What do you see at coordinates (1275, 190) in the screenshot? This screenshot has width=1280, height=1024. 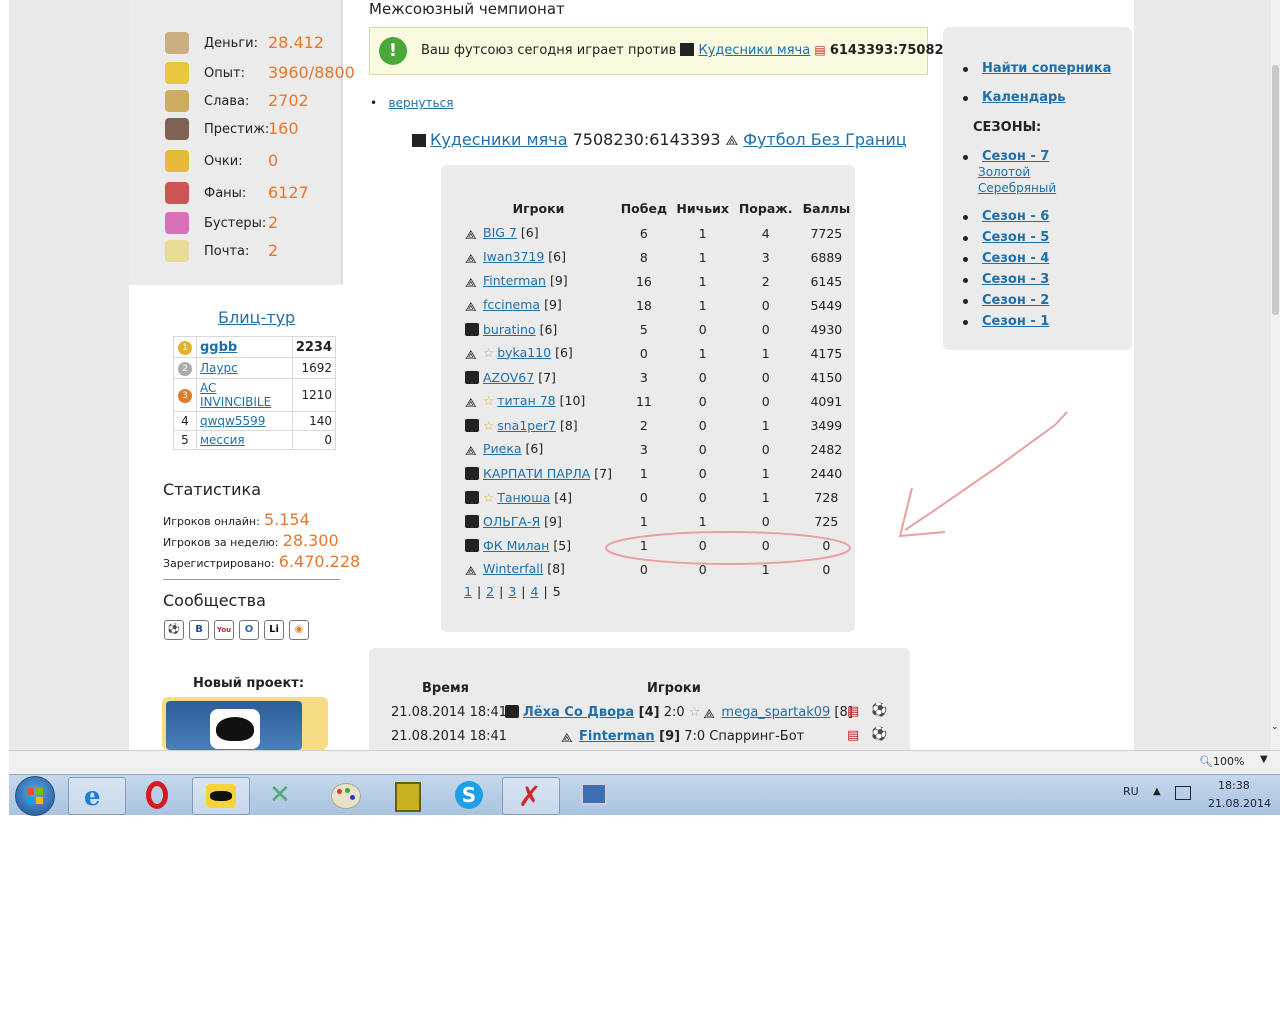 I see `scrollbar-thumb` at bounding box center [1275, 190].